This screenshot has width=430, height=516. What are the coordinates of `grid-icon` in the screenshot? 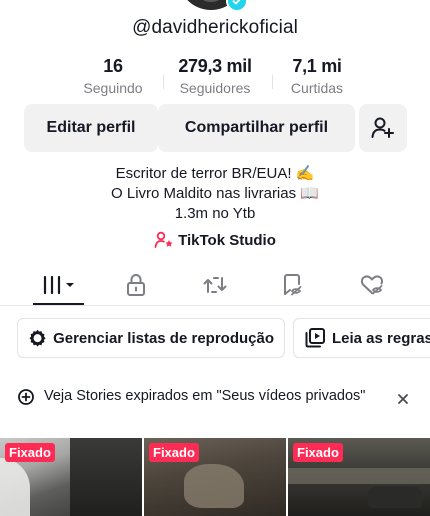 It's located at (58, 285).